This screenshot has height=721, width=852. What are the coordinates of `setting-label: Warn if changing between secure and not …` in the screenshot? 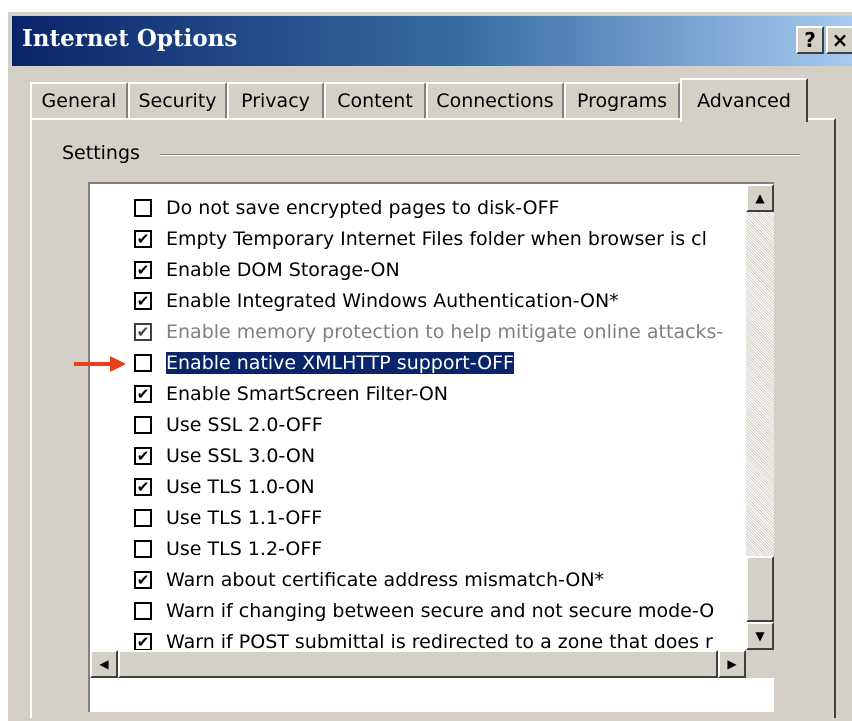 It's located at (440, 611).